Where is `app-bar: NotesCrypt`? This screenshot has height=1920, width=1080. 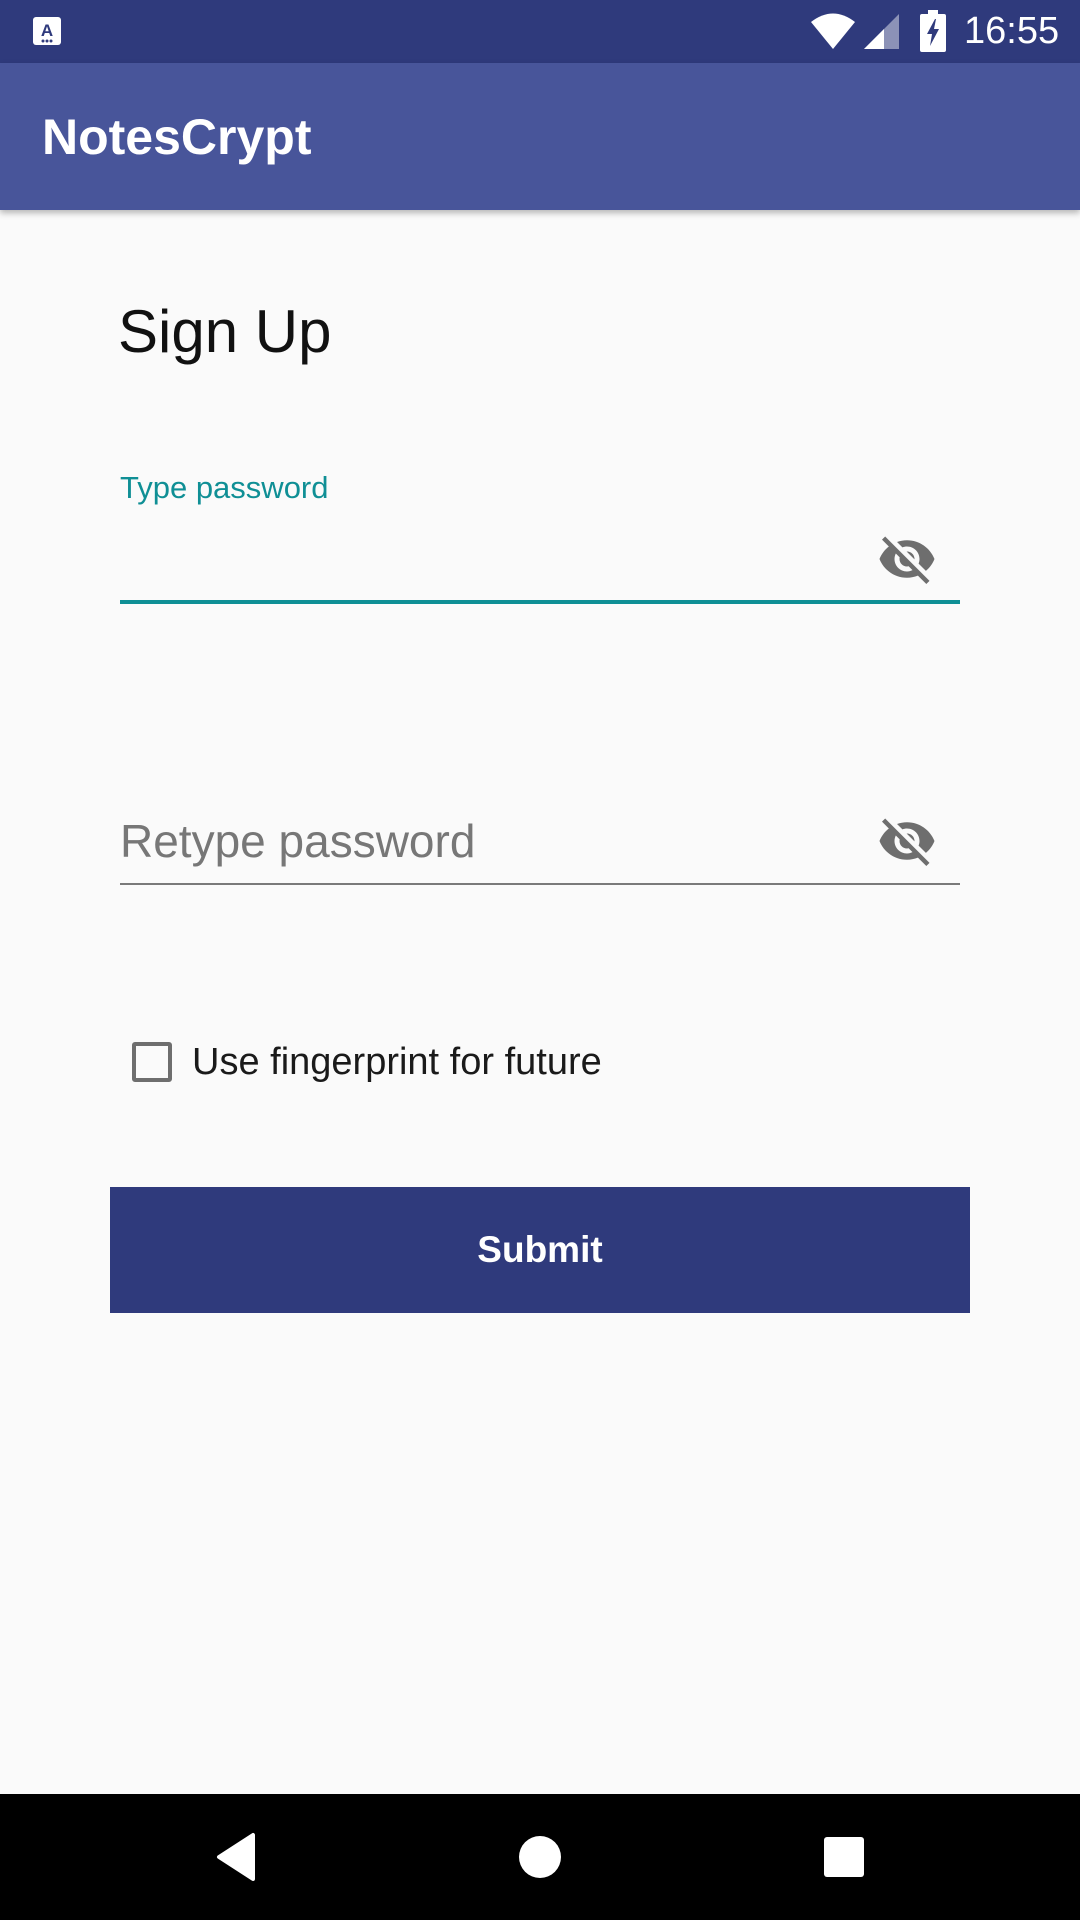
app-bar: NotesCrypt is located at coordinates (540, 136).